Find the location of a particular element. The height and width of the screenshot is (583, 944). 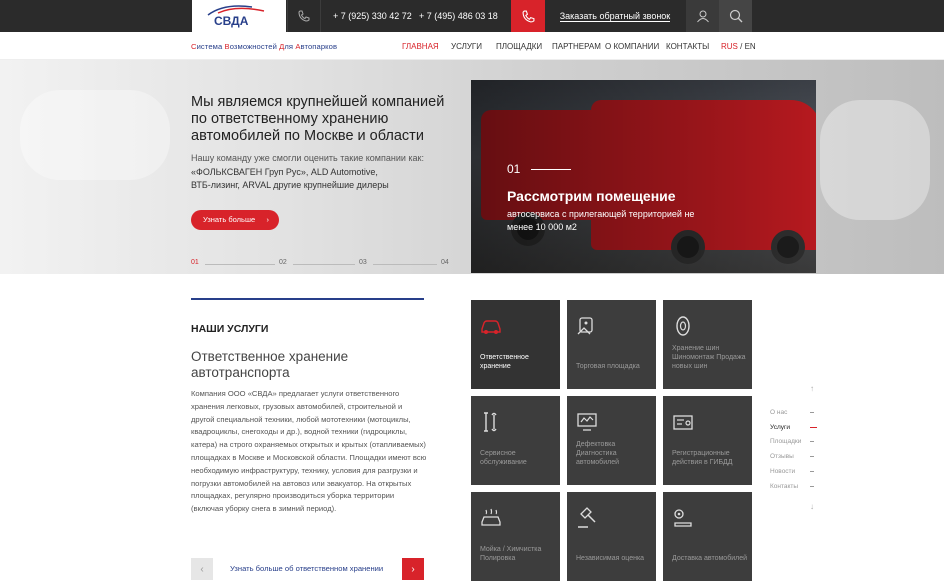

gavel-icon is located at coordinates (587, 517).